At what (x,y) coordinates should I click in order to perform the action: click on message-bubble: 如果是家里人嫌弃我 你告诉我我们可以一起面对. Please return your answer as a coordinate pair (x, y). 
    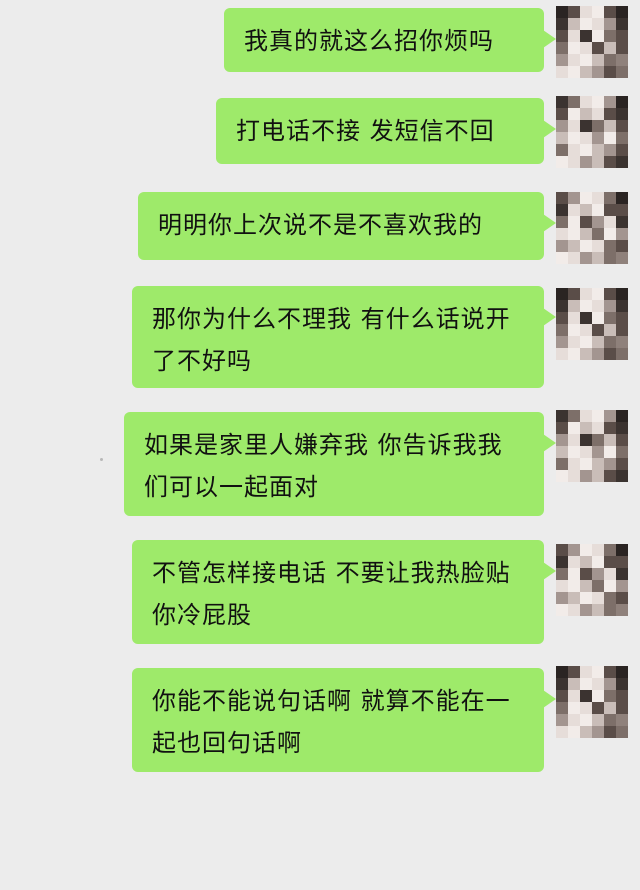
    Looking at the image, I should click on (340, 464).